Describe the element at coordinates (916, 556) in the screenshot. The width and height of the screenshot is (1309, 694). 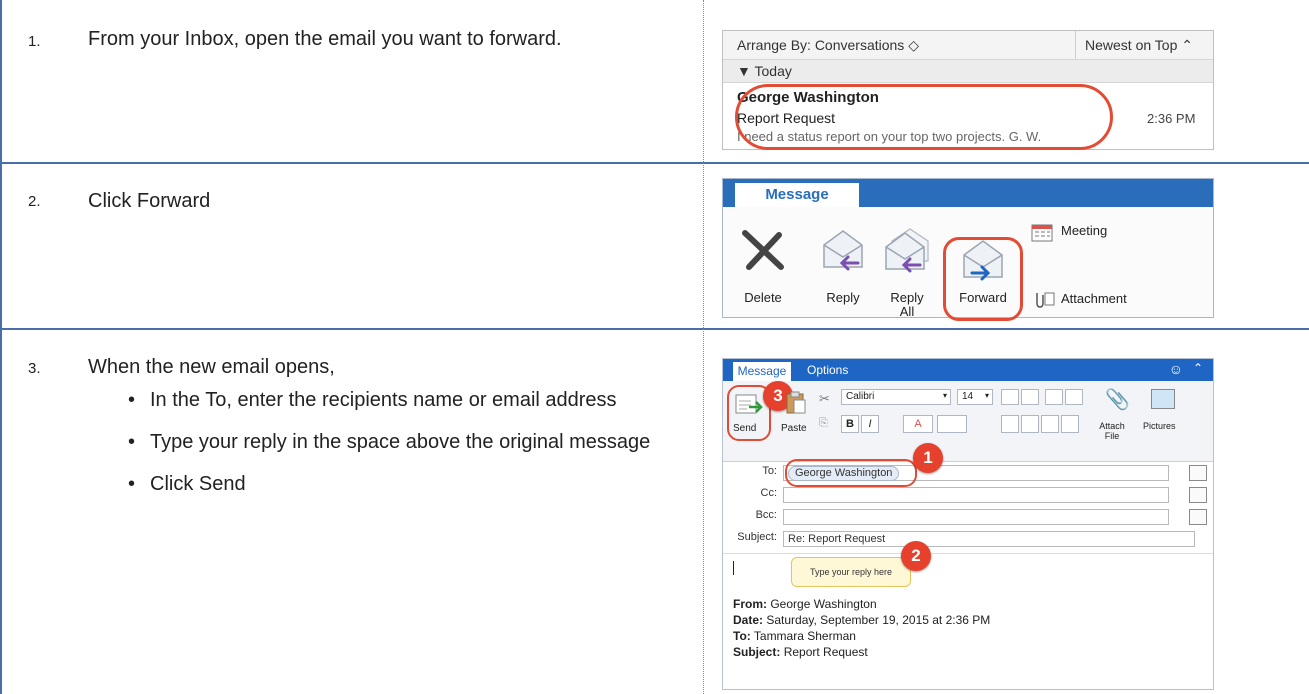
I see `step-badge-2: 2` at that location.